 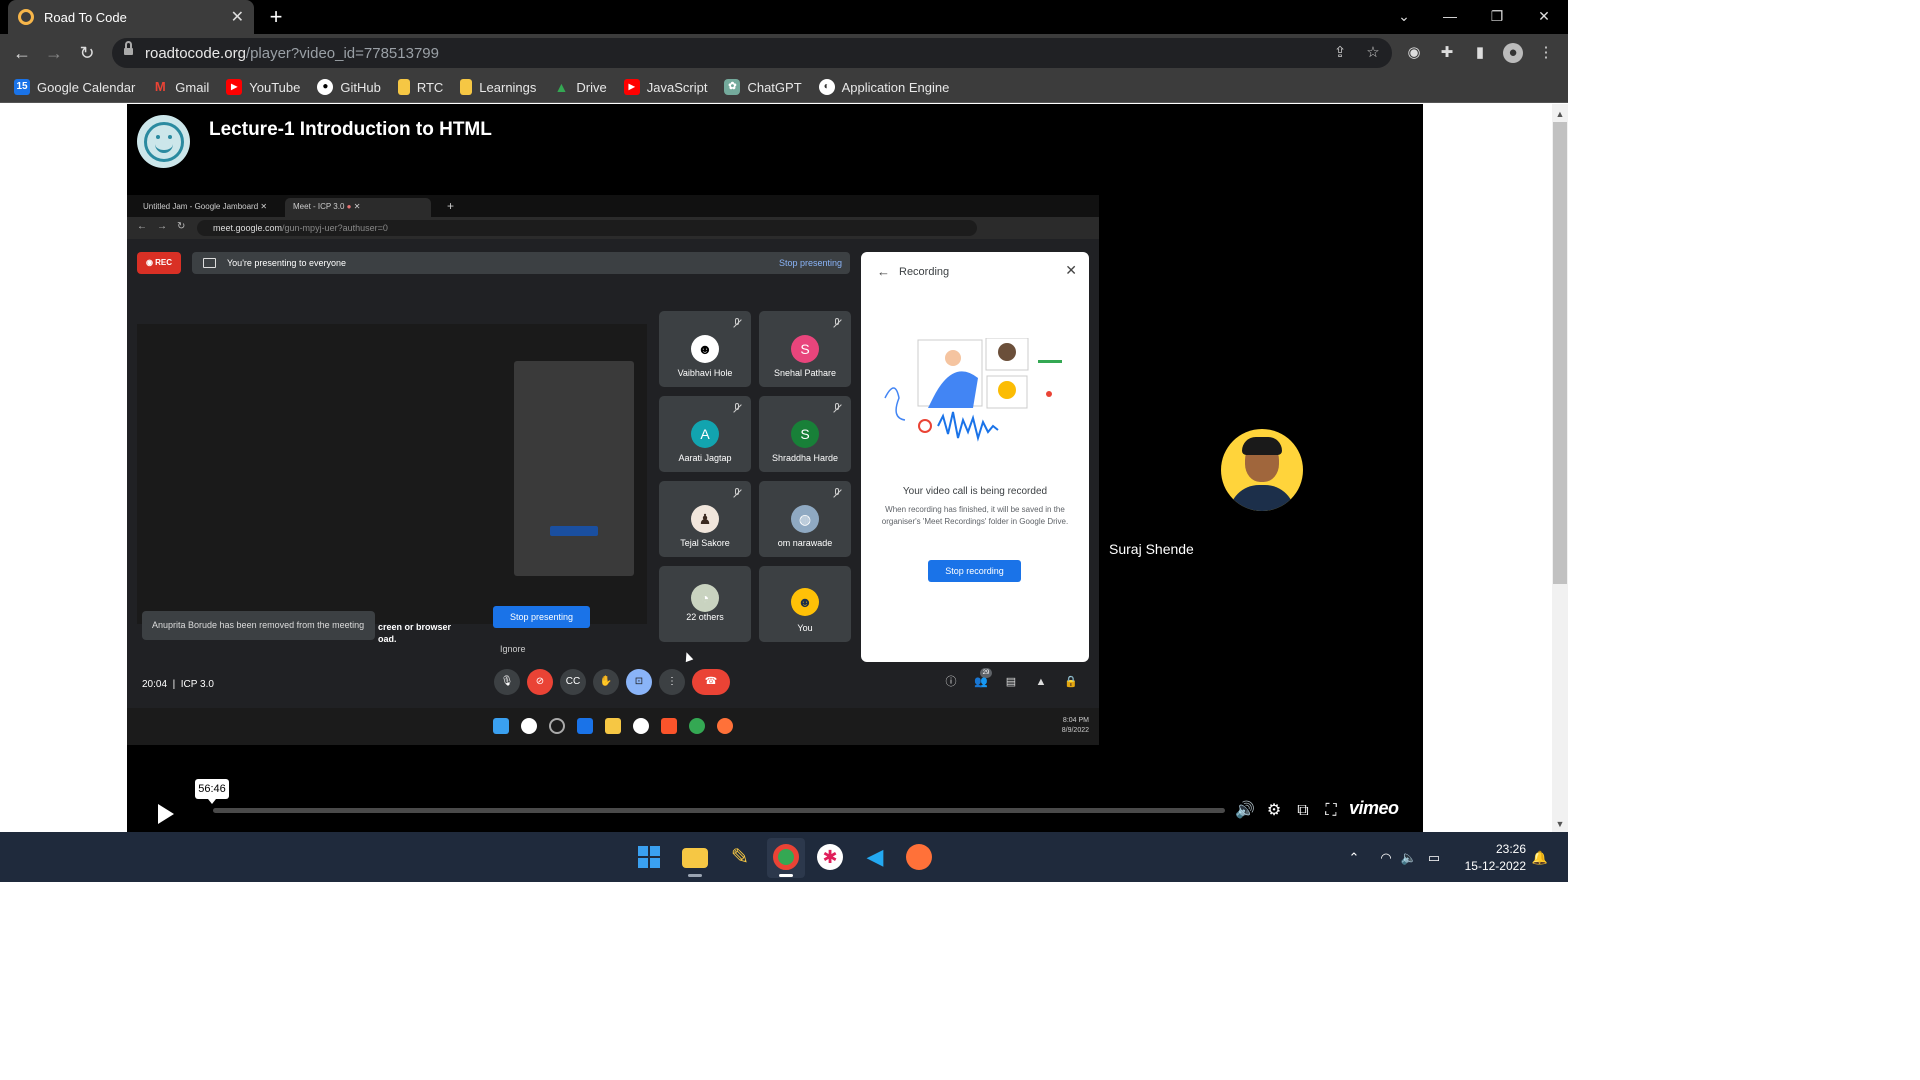 I want to click on new-tab-button: +, so click(x=276, y=17).